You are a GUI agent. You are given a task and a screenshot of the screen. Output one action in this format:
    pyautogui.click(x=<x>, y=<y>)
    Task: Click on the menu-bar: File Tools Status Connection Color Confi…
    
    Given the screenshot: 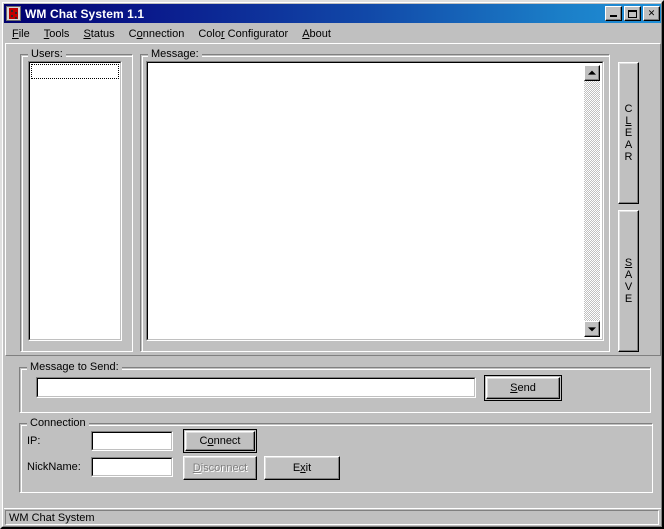 What is the action you would take?
    pyautogui.click(x=333, y=33)
    